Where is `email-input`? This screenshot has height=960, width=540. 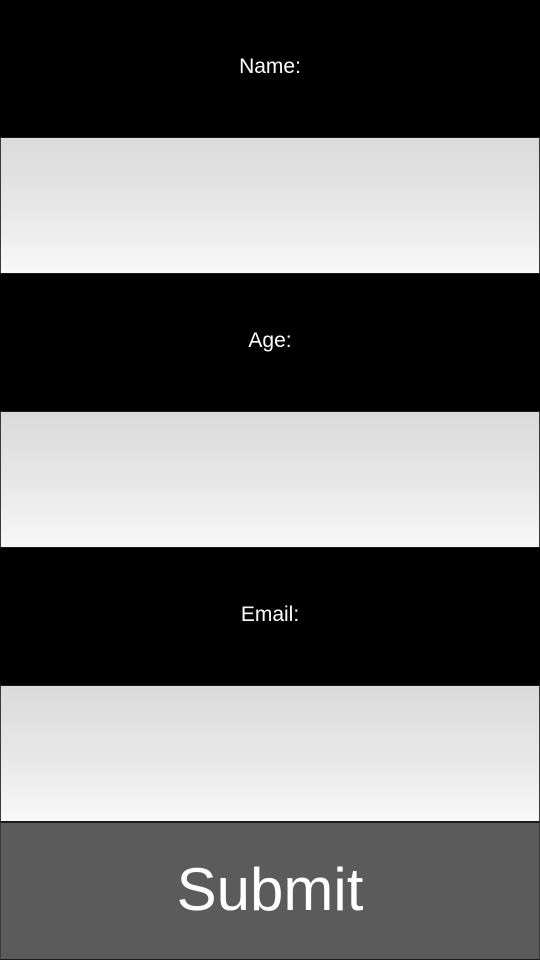
email-input is located at coordinates (270, 753).